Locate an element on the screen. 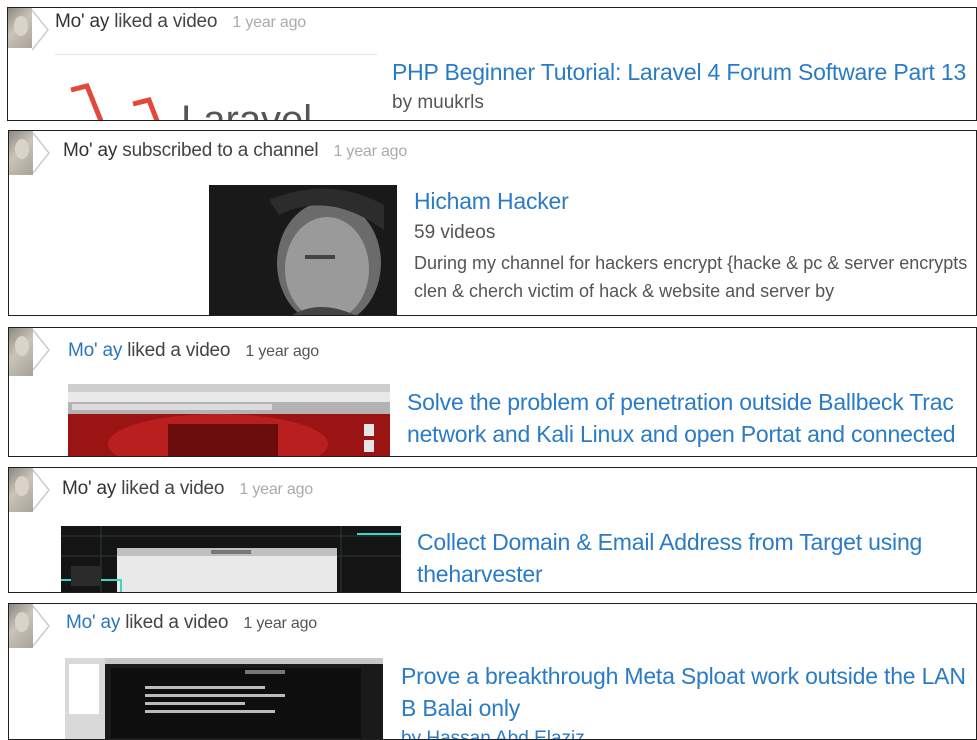 The image size is (977, 740). channel-title-link: Hicham Hacker is located at coordinates (491, 201).